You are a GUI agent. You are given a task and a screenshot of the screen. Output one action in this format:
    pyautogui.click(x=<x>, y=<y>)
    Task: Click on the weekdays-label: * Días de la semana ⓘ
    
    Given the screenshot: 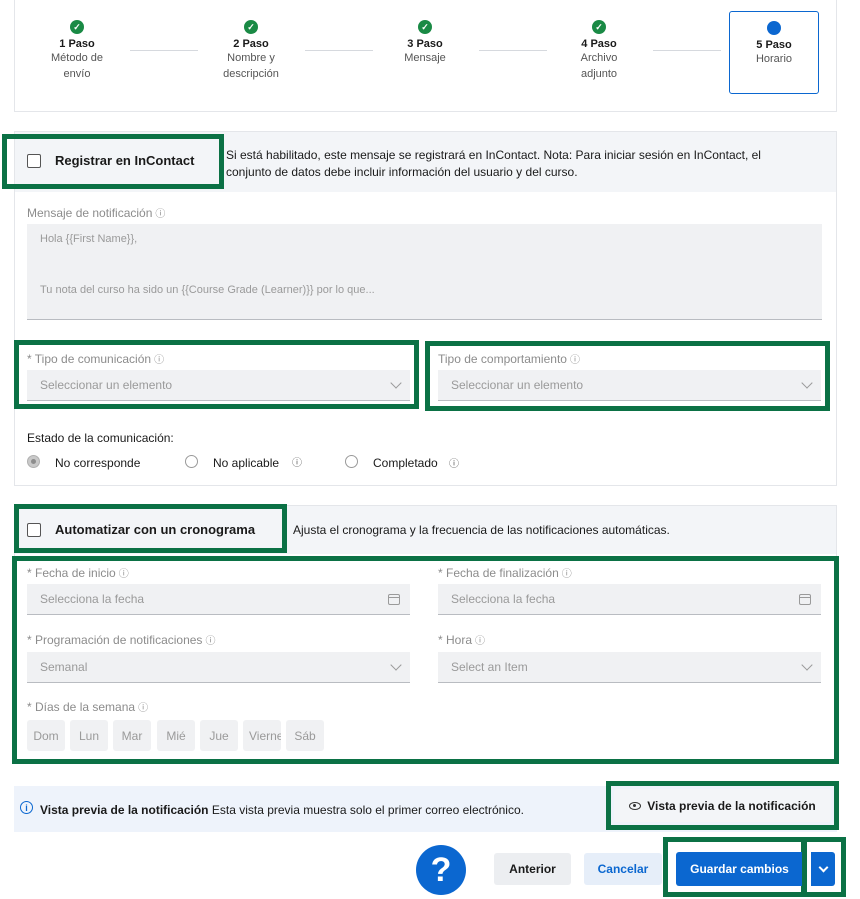 What is the action you would take?
    pyautogui.click(x=87, y=706)
    